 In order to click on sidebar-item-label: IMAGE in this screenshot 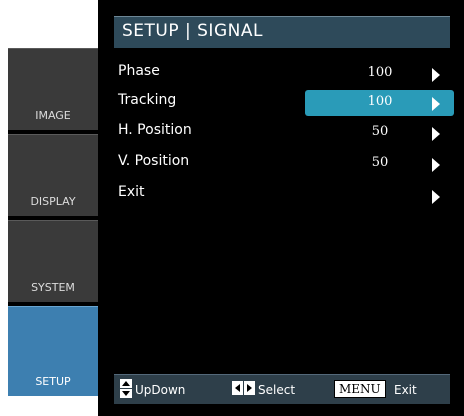, I will do `click(53, 115)`.